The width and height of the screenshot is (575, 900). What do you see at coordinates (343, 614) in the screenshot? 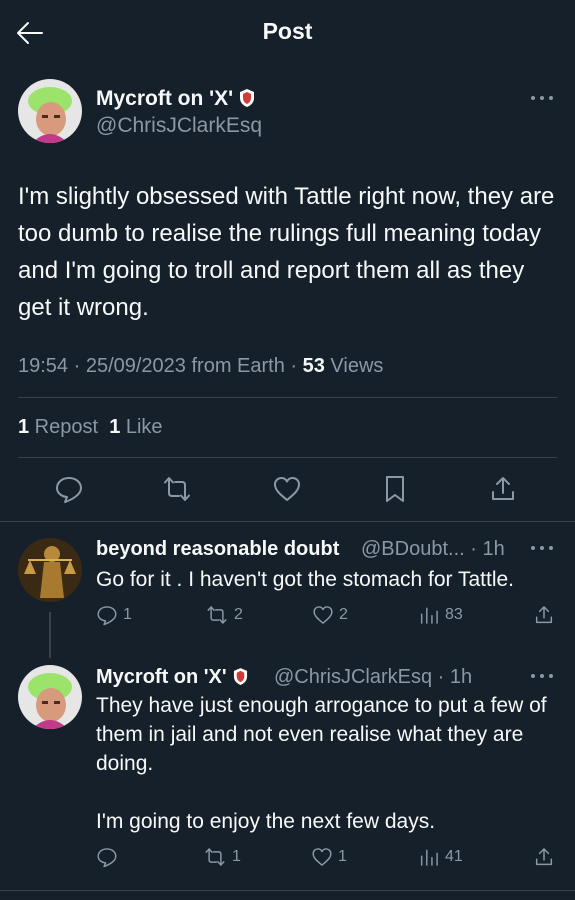
I see `like-count: 2` at bounding box center [343, 614].